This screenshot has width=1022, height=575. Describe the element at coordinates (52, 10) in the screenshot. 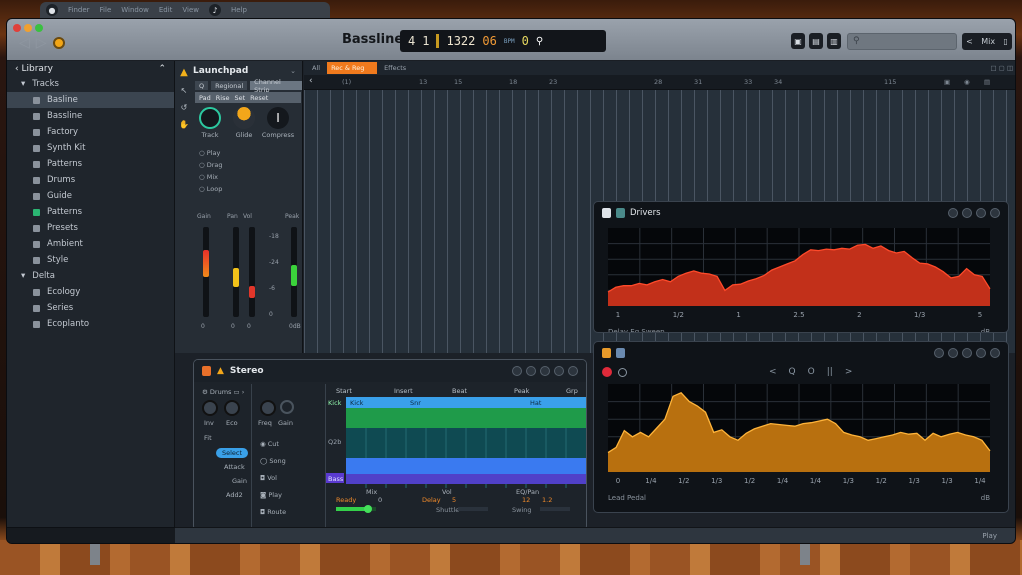

I see `app-icon: ●` at that location.